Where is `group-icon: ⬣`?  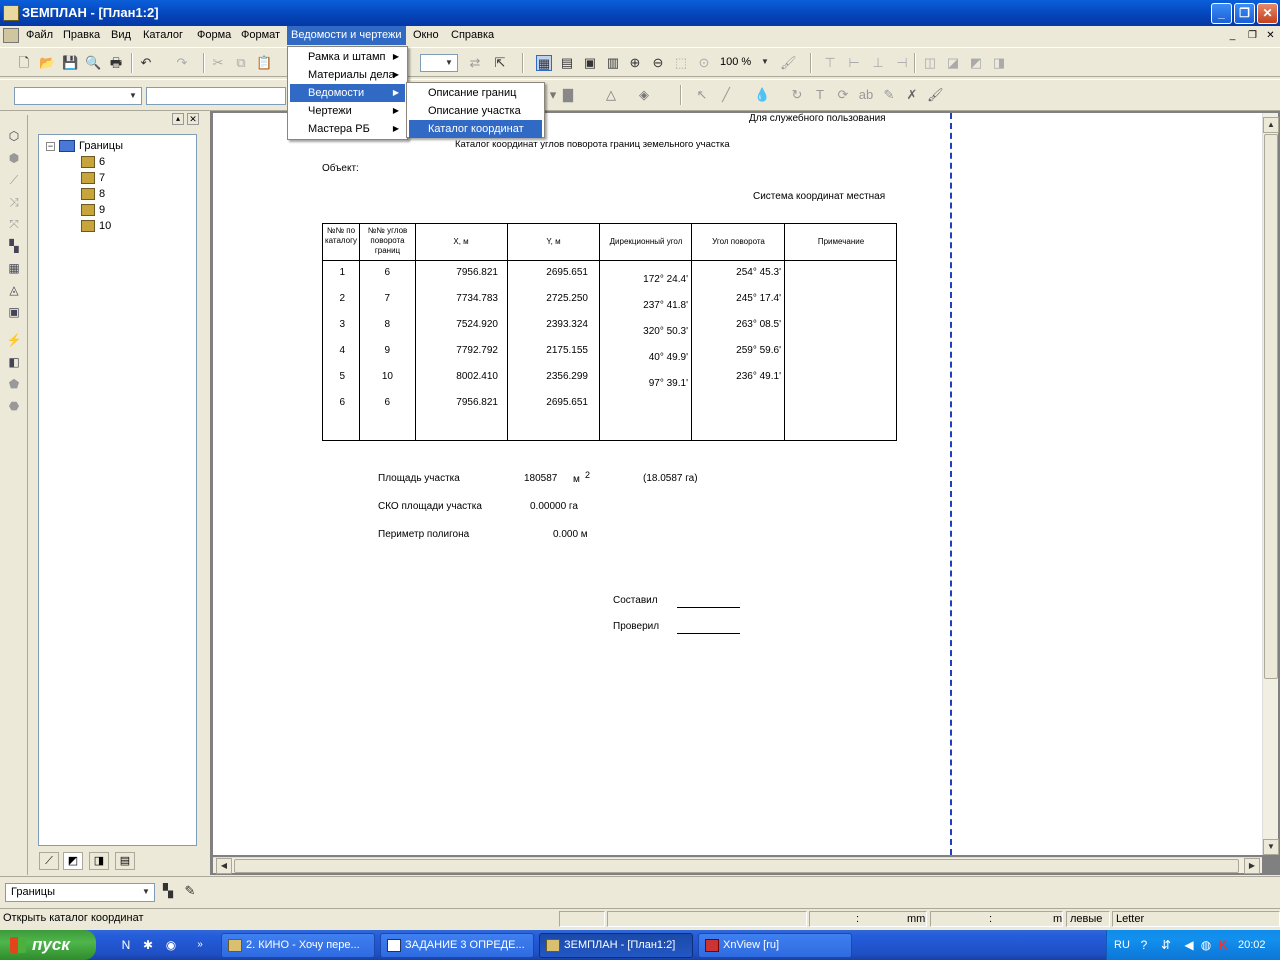 group-icon: ⬣ is located at coordinates (14, 406).